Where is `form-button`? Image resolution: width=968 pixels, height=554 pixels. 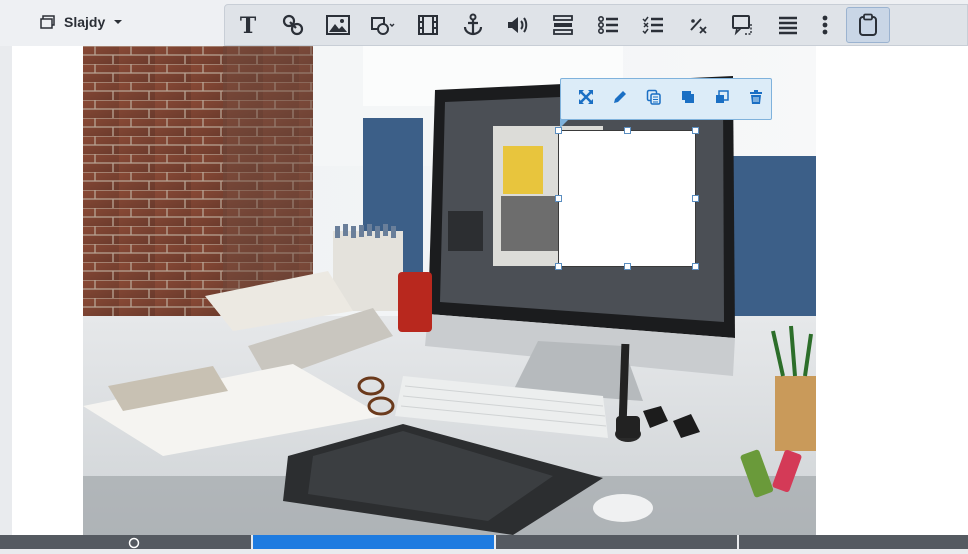
form-button is located at coordinates (562, 25).